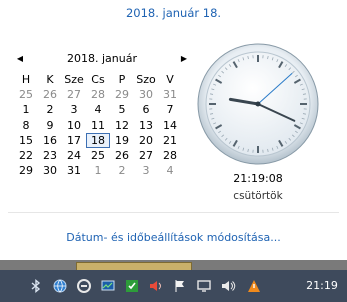 Image resolution: width=347 pixels, height=302 pixels. I want to click on network-monitor-icon, so click(204, 286).